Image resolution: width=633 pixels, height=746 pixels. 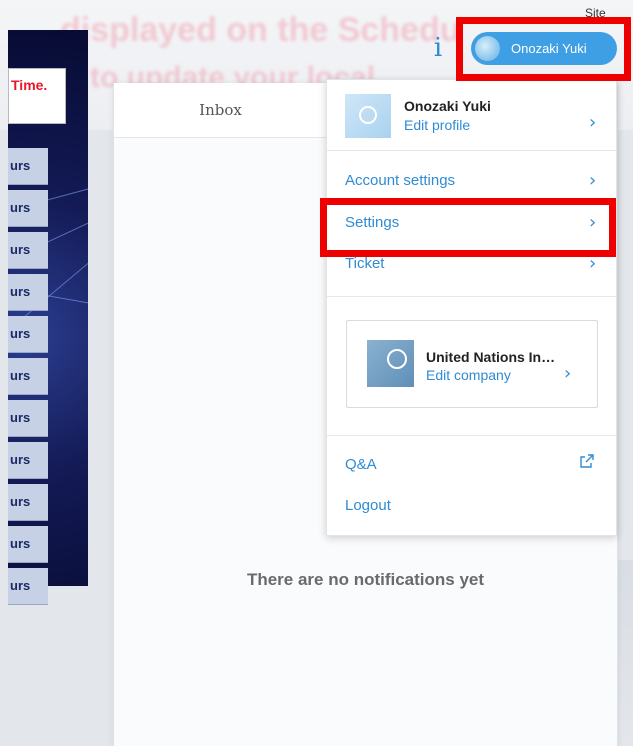 I want to click on menu-item-ticket: Ticket, so click(x=364, y=263).